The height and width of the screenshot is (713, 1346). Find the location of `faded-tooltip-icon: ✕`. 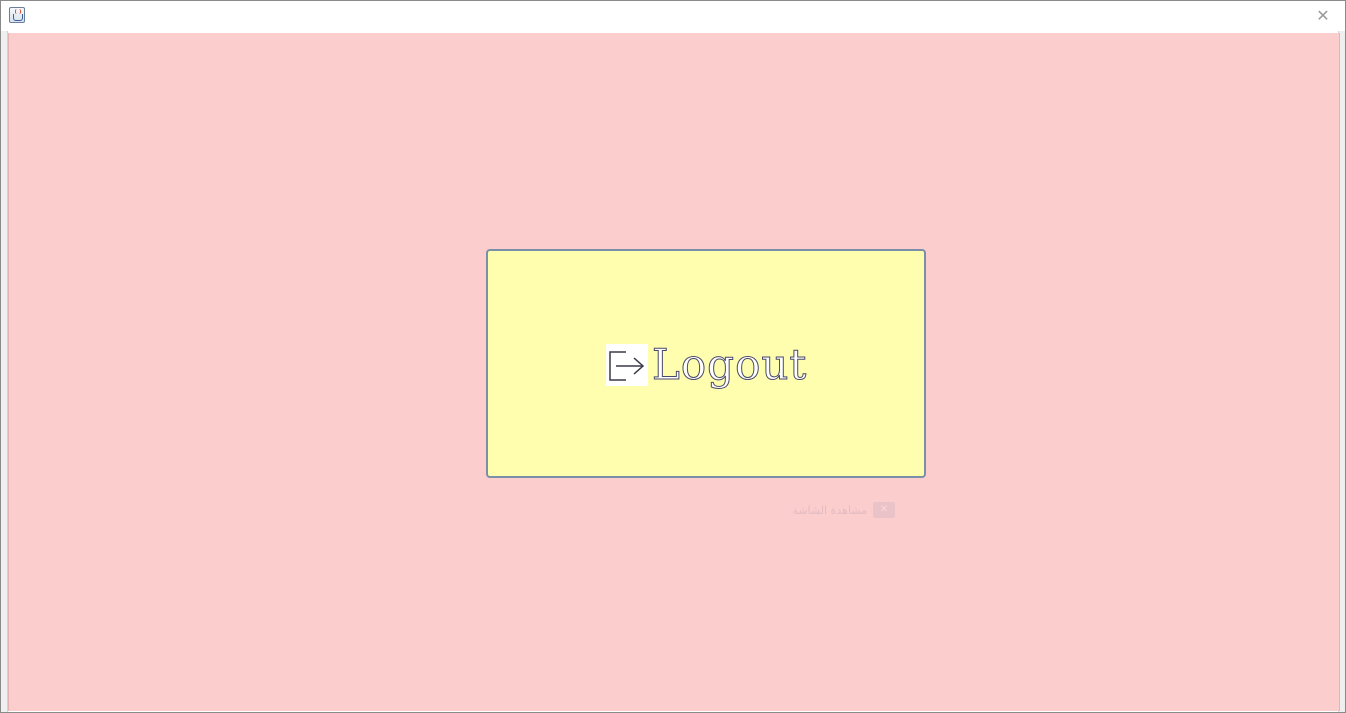

faded-tooltip-icon: ✕ is located at coordinates (884, 510).